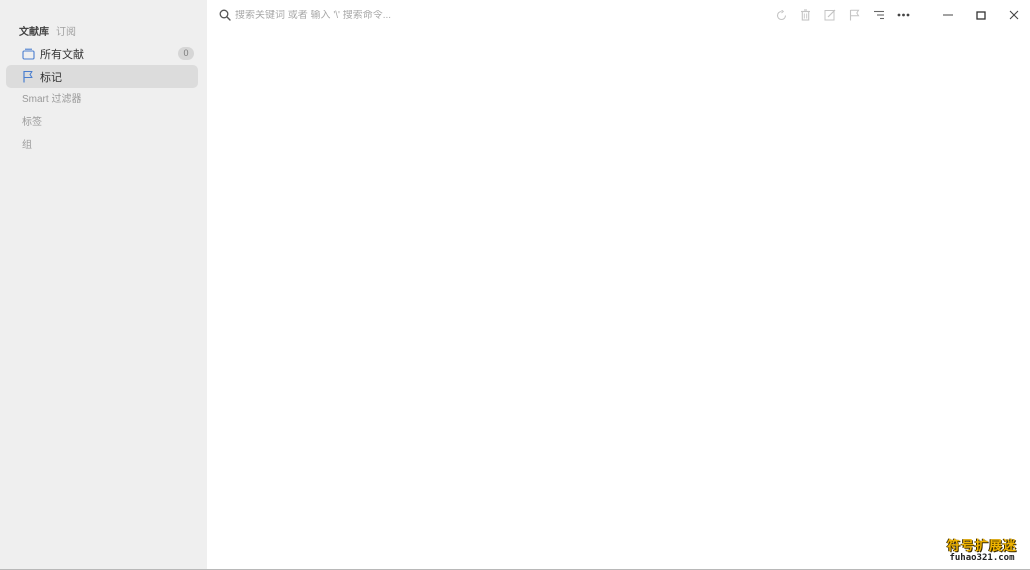 This screenshot has width=1030, height=570. I want to click on edit-icon, so click(830, 15).